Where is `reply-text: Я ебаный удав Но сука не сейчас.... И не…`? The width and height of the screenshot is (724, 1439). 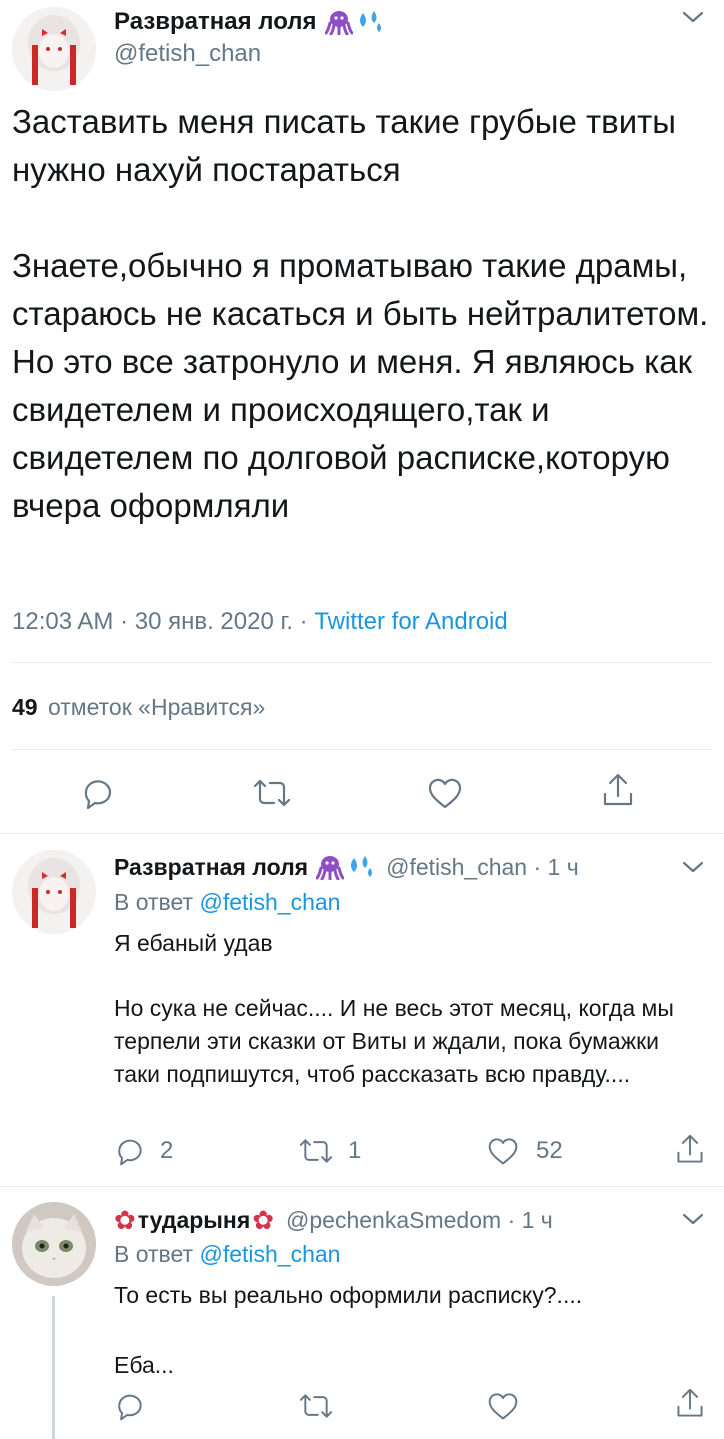
reply-text: Я ебаный удав Но сука не сейчас.... И не… is located at coordinates (394, 1008).